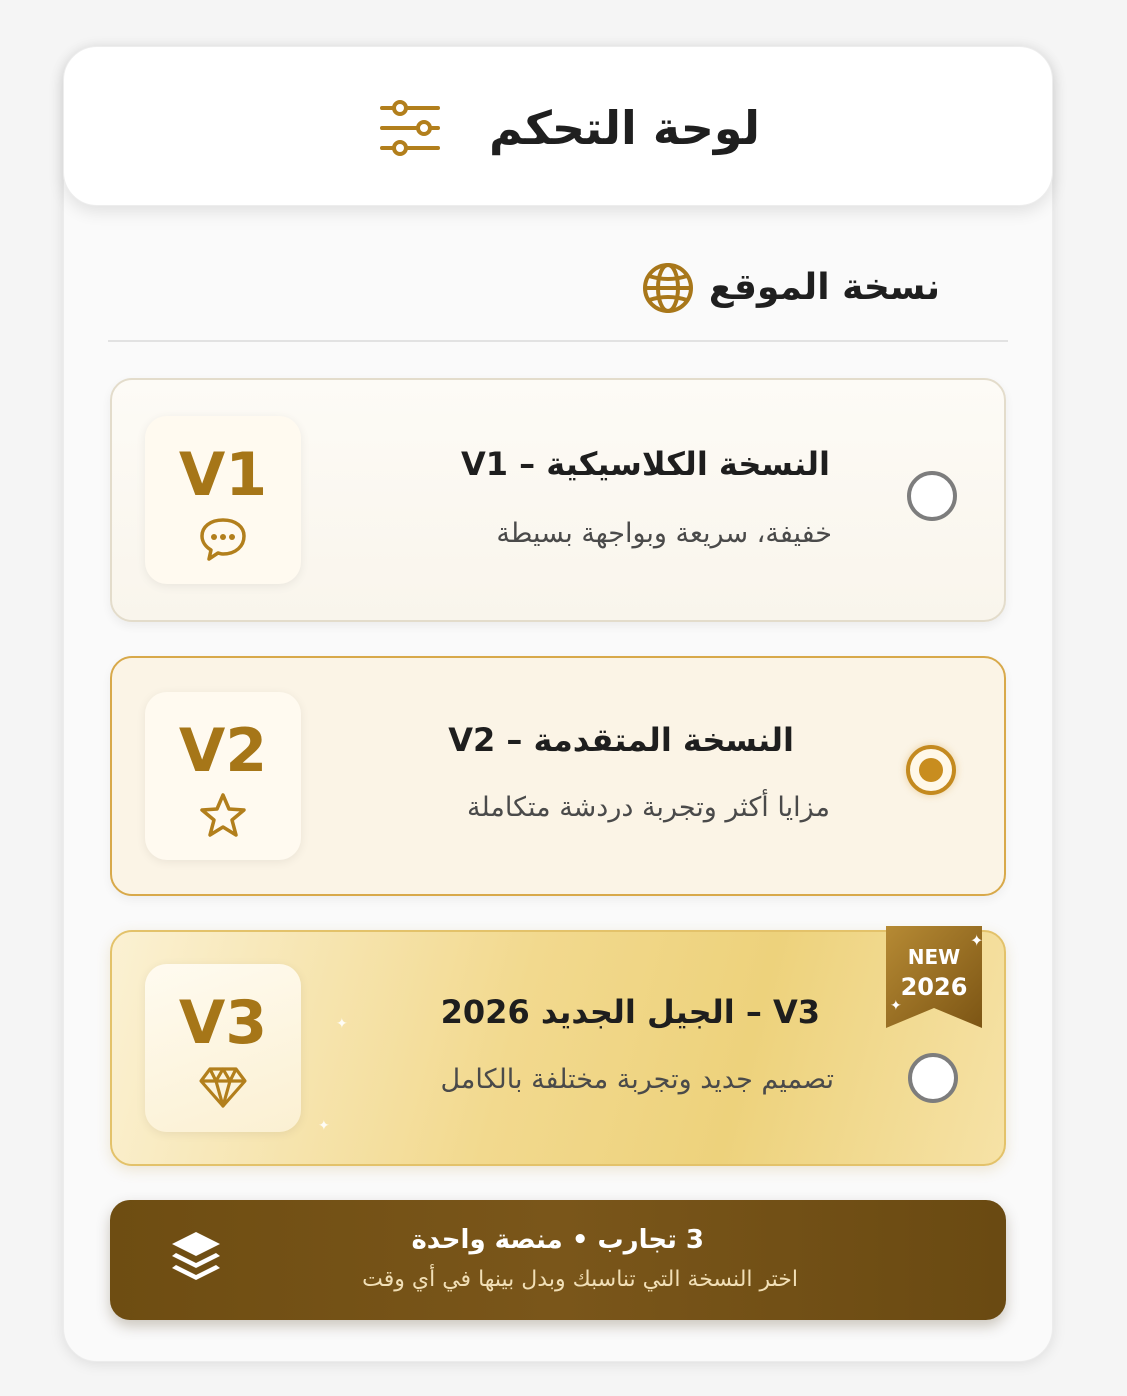  I want to click on sliders-icon, so click(410, 128).